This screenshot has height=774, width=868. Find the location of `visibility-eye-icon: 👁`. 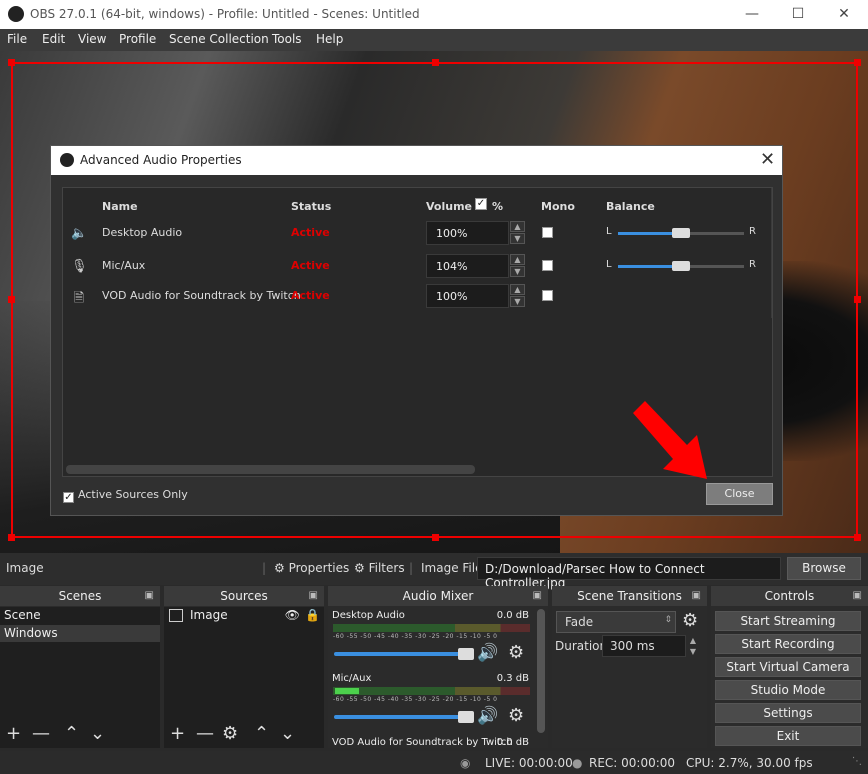

visibility-eye-icon: 👁 is located at coordinates (292, 615).